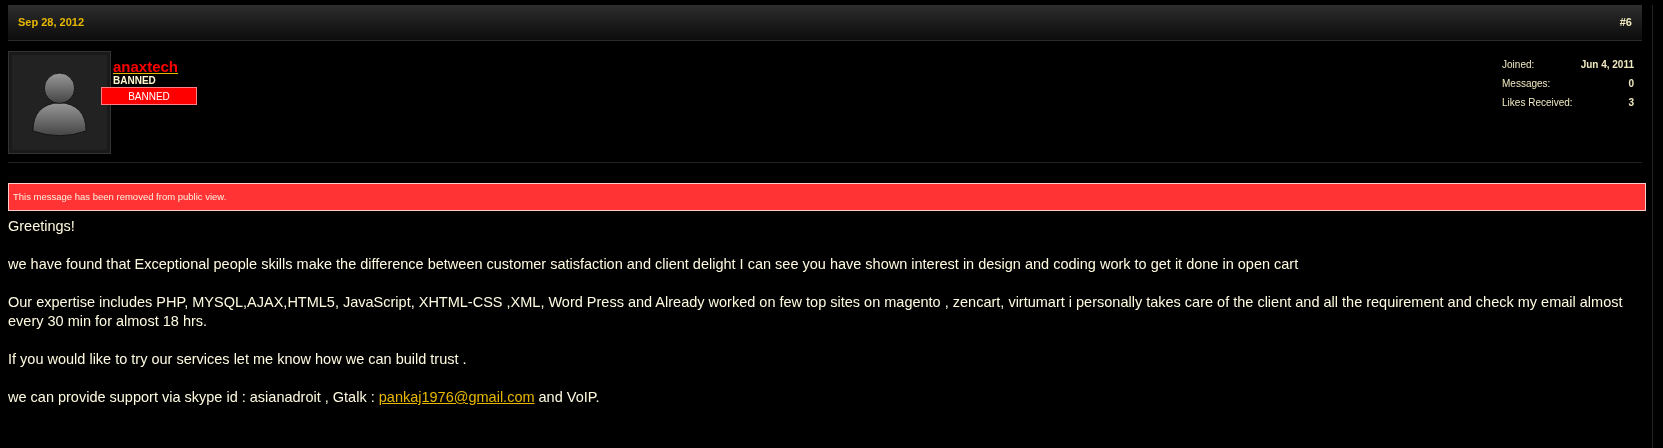 The width and height of the screenshot is (1663, 448). I want to click on stat-label: Likes Received:, so click(1537, 103).